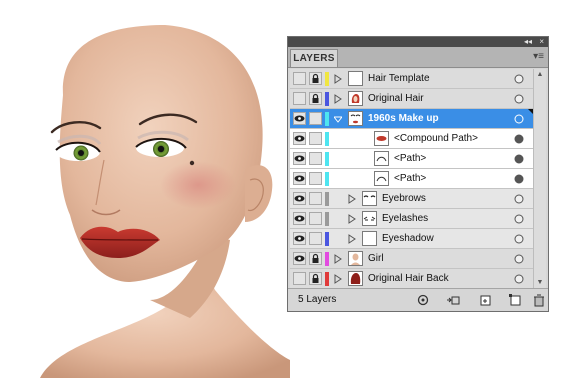 This screenshot has width=571, height=378. I want to click on layer-name: Hair Template, so click(399, 78).